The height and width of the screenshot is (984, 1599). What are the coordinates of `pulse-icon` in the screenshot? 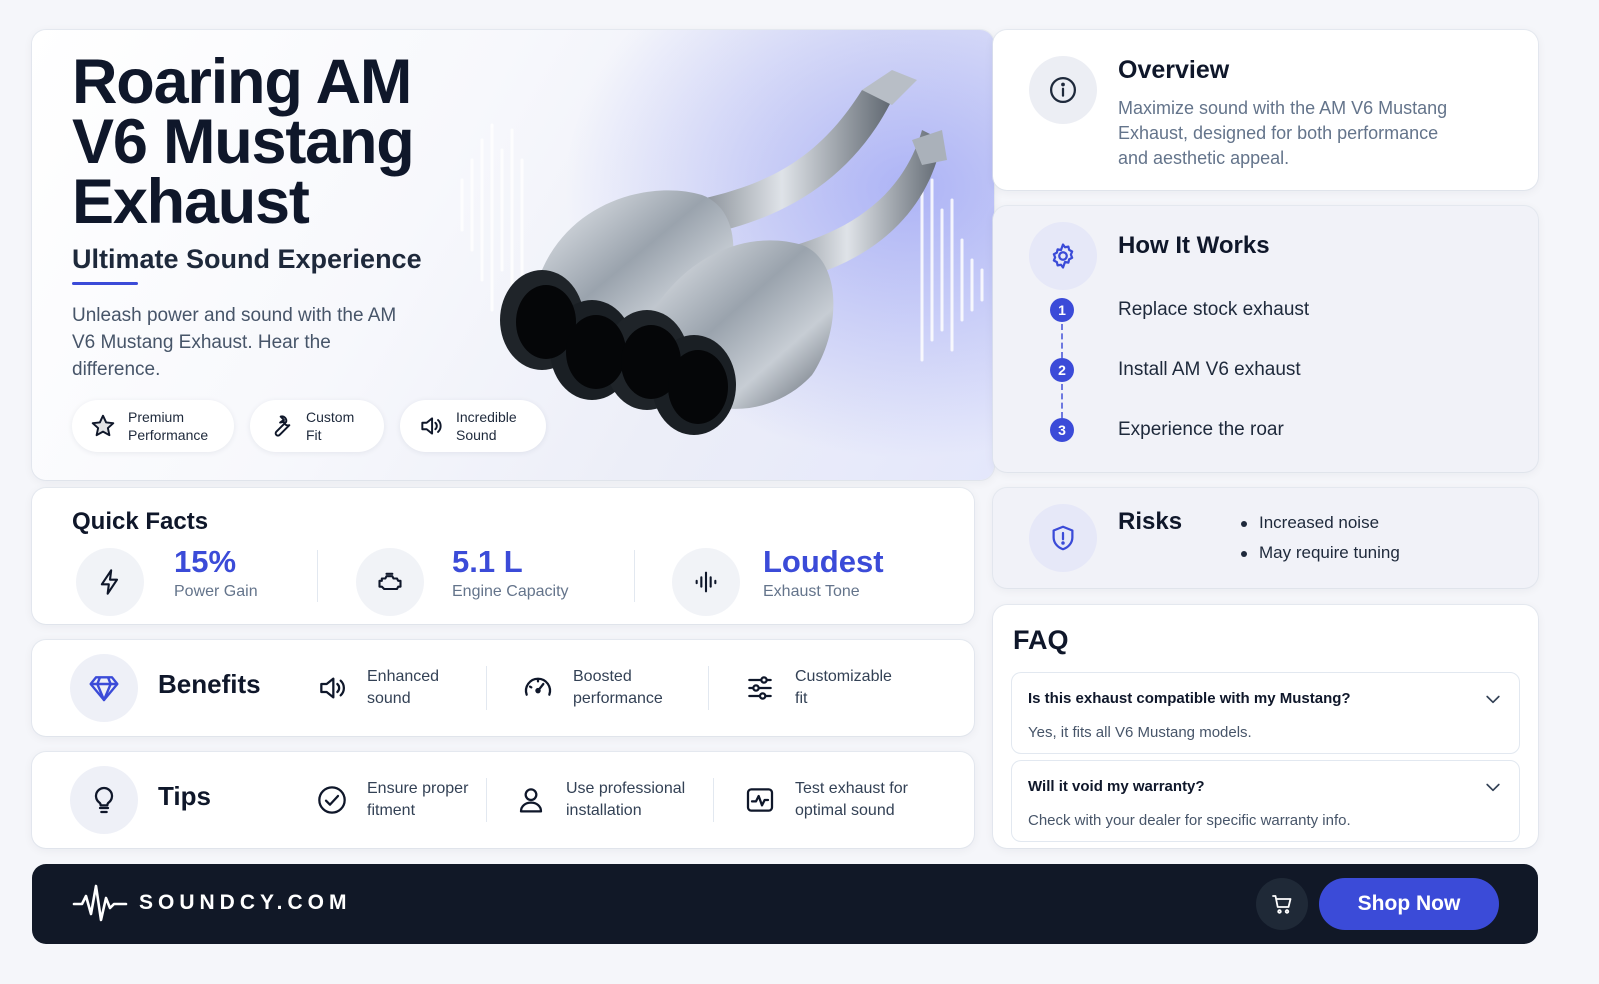 It's located at (760, 800).